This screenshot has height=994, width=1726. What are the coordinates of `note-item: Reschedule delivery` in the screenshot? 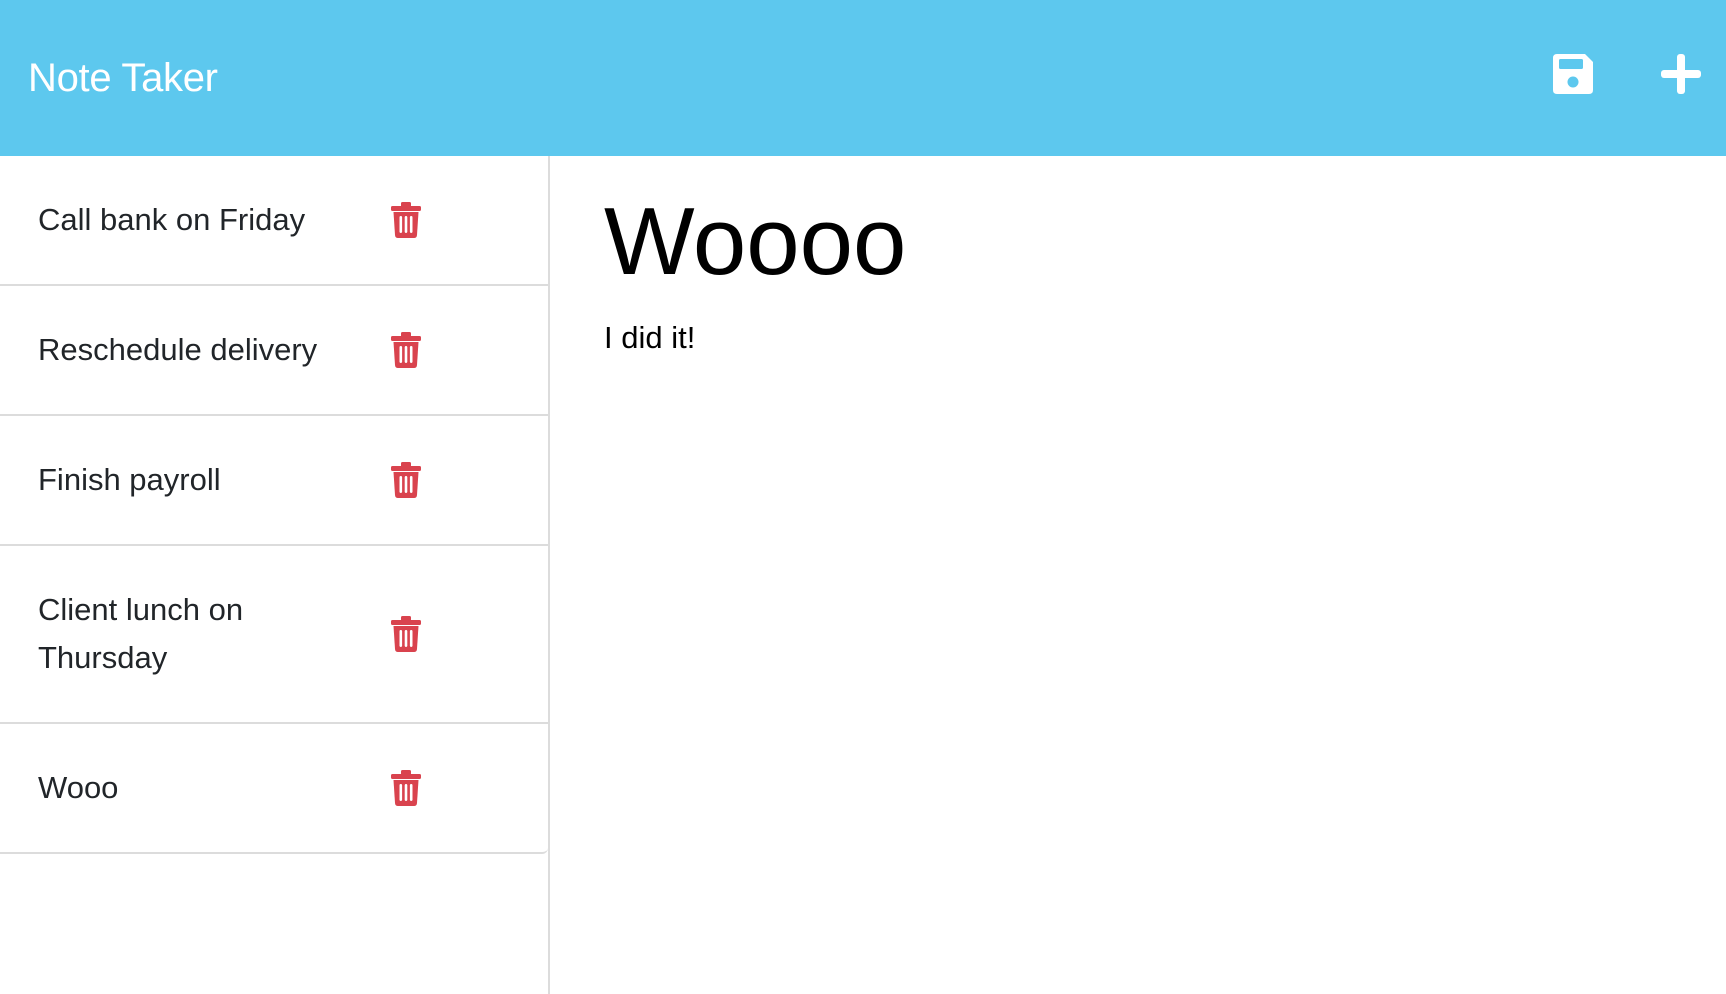 It's located at (274, 349).